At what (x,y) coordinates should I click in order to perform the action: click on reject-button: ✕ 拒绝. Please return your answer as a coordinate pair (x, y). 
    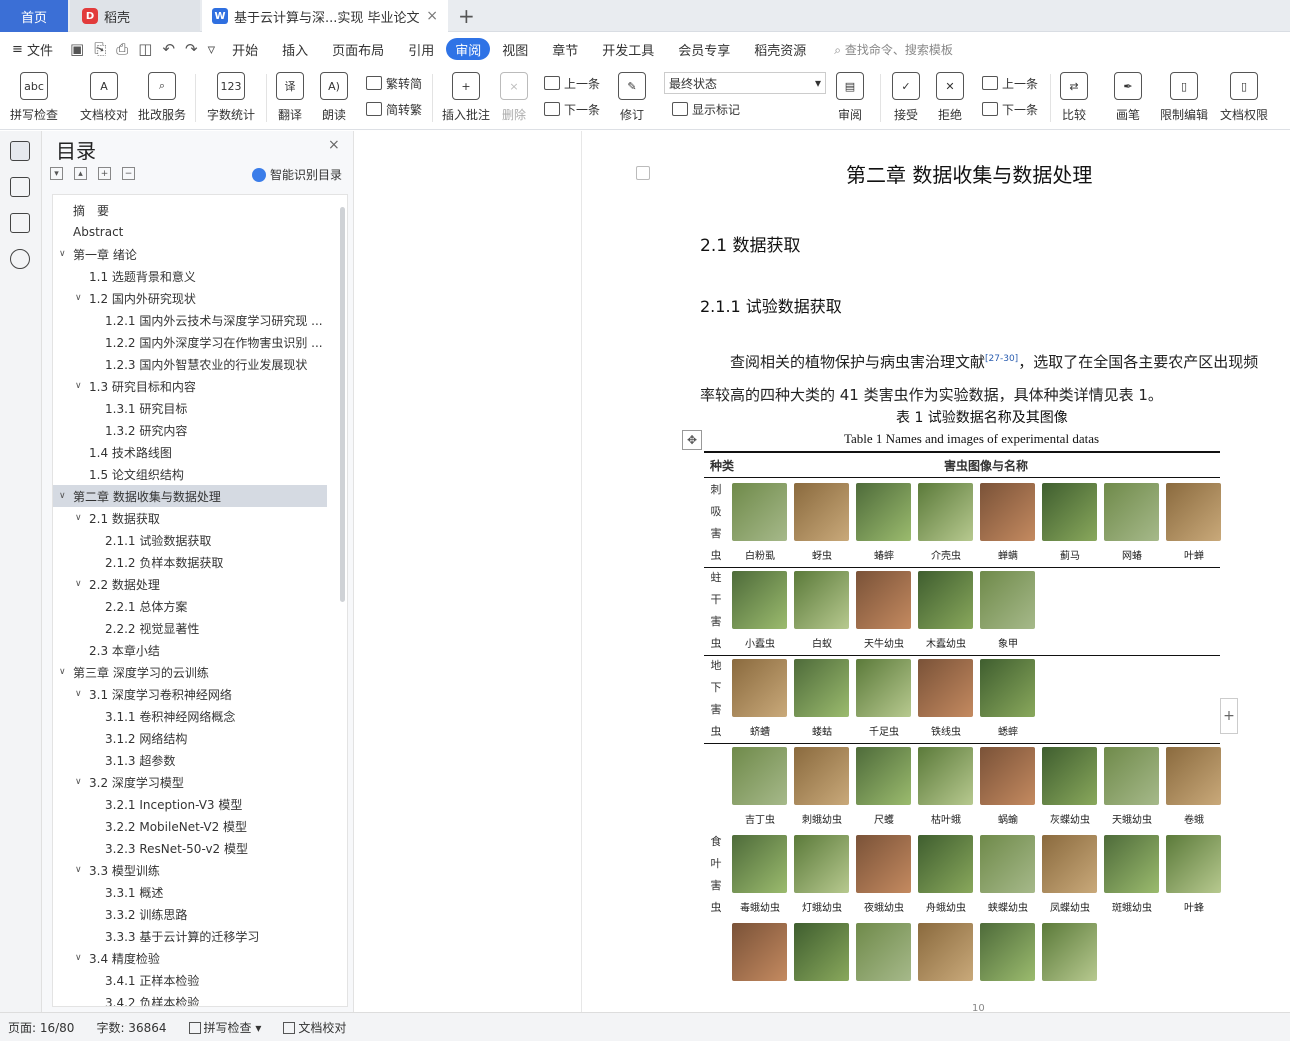
    Looking at the image, I should click on (950, 97).